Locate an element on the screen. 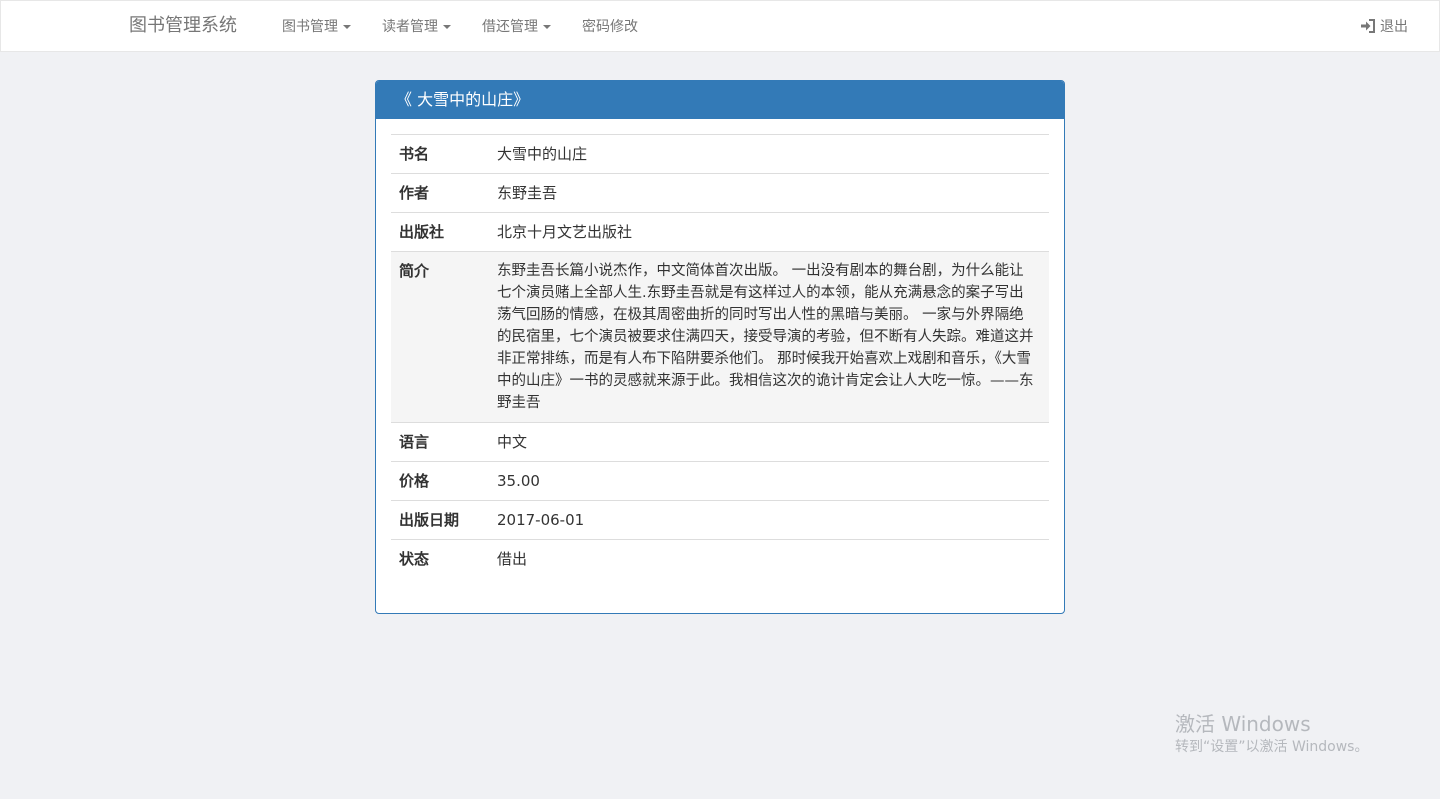 This screenshot has width=1440, height=799. log-in-icon is located at coordinates (1368, 26).